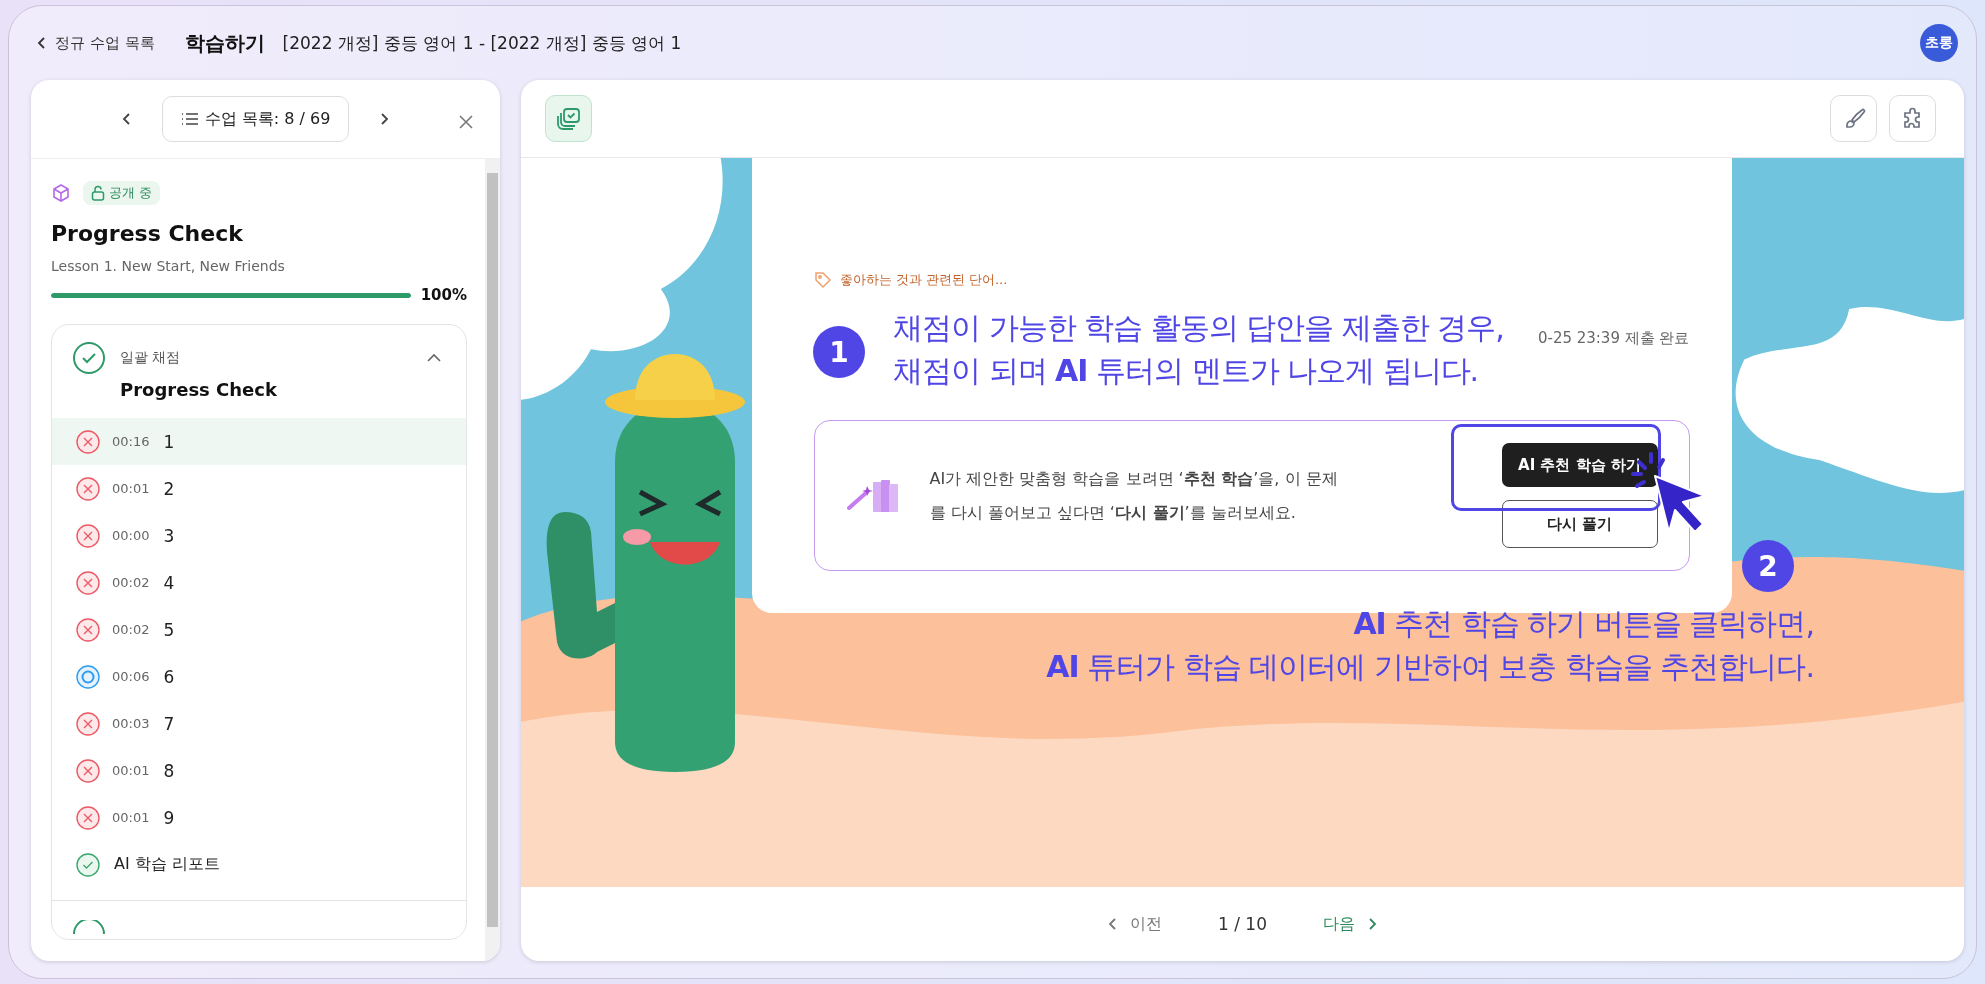  What do you see at coordinates (492, 560) in the screenshot?
I see `scrollbar` at bounding box center [492, 560].